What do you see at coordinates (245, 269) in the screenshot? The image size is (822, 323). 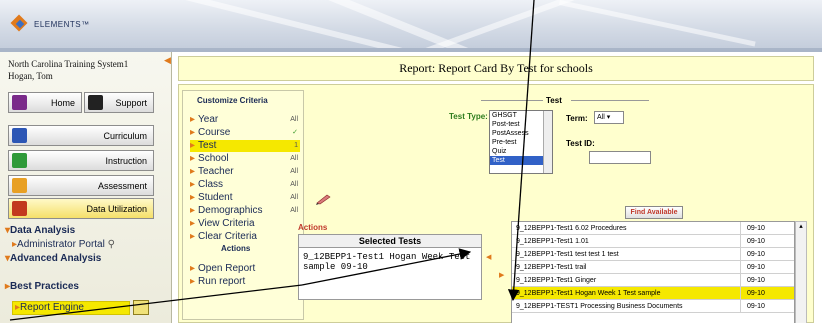 I see `open-report-link: ▸ Open Report` at bounding box center [245, 269].